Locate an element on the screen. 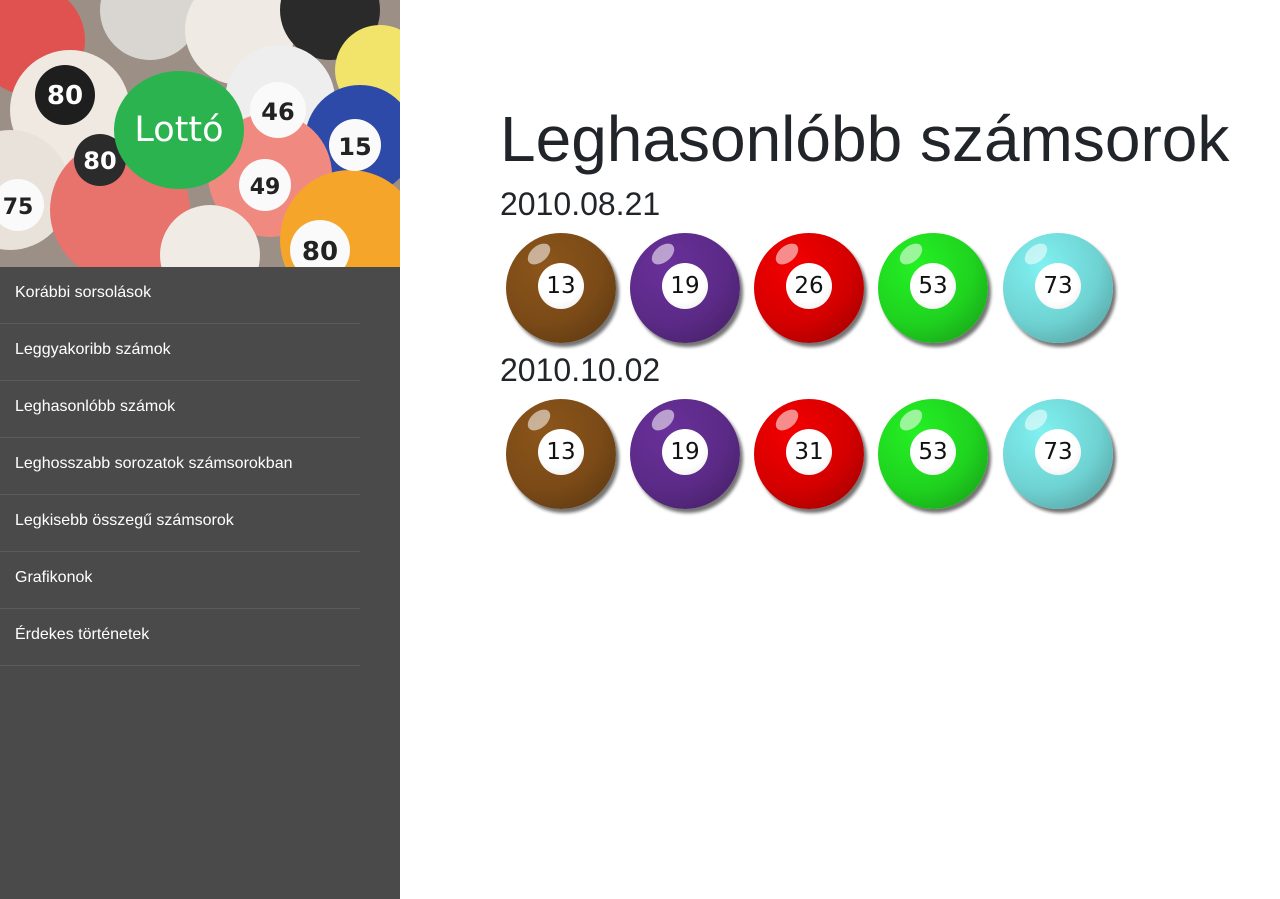  ball-number: 26 is located at coordinates (809, 286).